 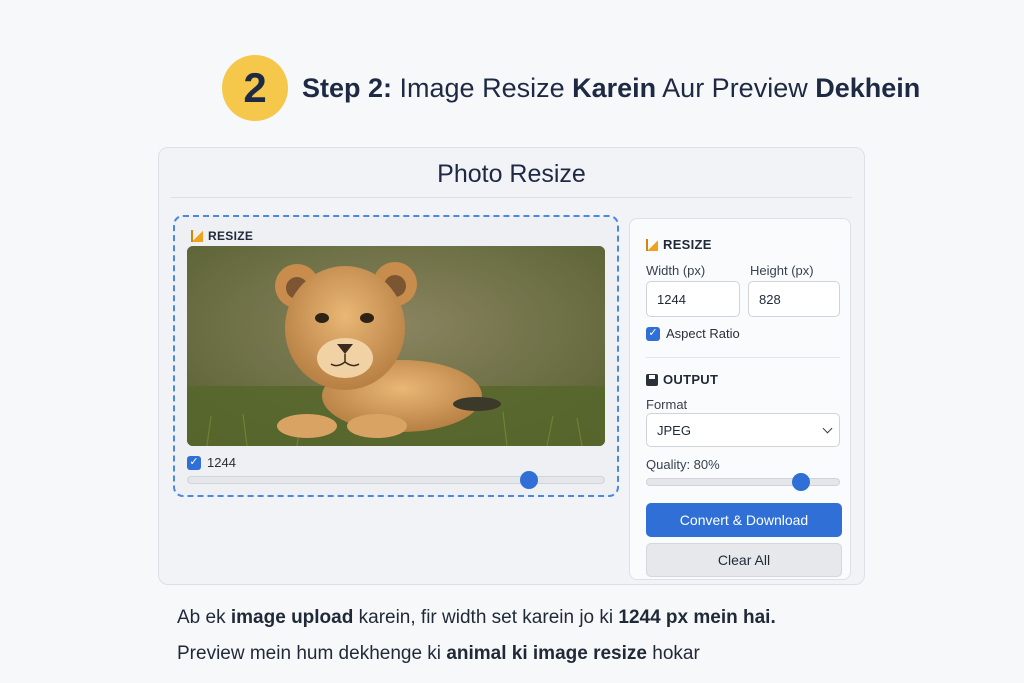 What do you see at coordinates (743, 482) in the screenshot?
I see `quality-slider` at bounding box center [743, 482].